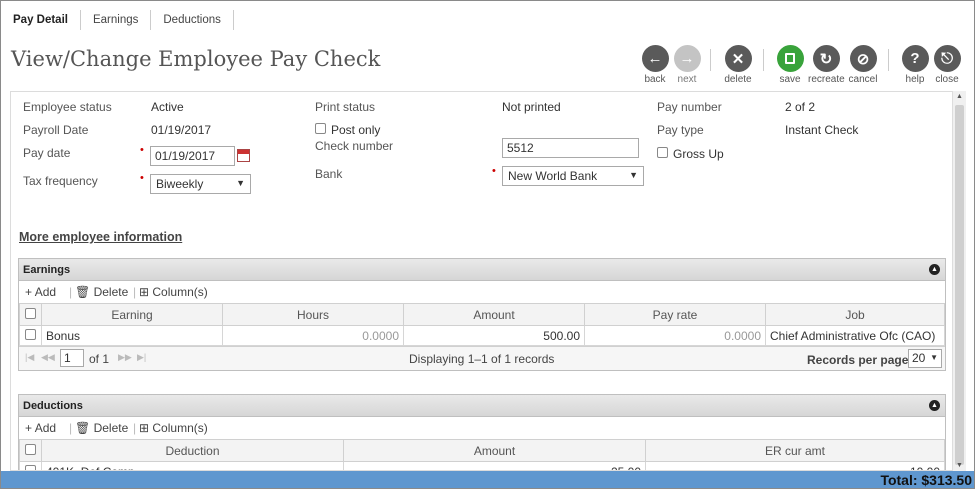 This screenshot has height=489, width=975. Describe the element at coordinates (687, 79) in the screenshot. I see `next-label: next` at that location.